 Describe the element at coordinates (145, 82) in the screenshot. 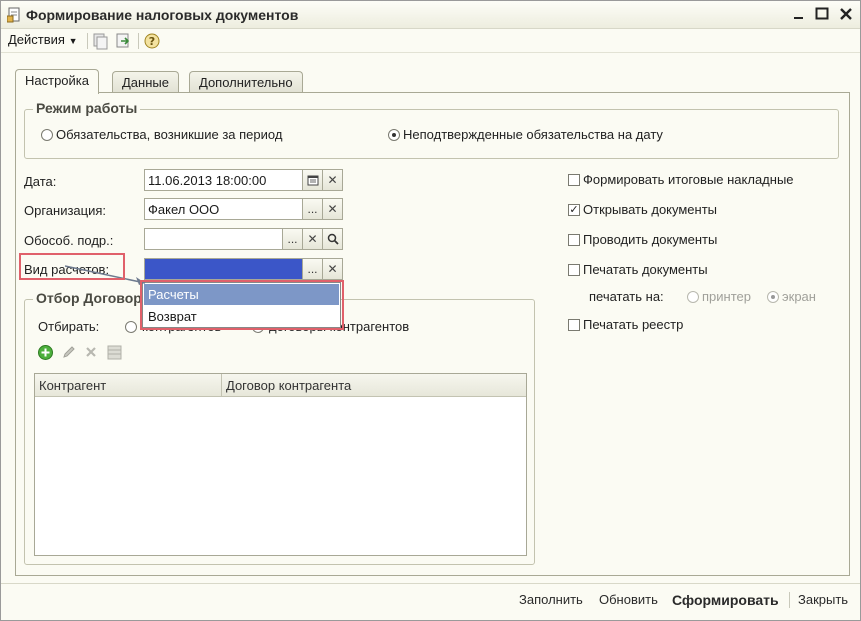

I see `tab-data: Данные` at that location.